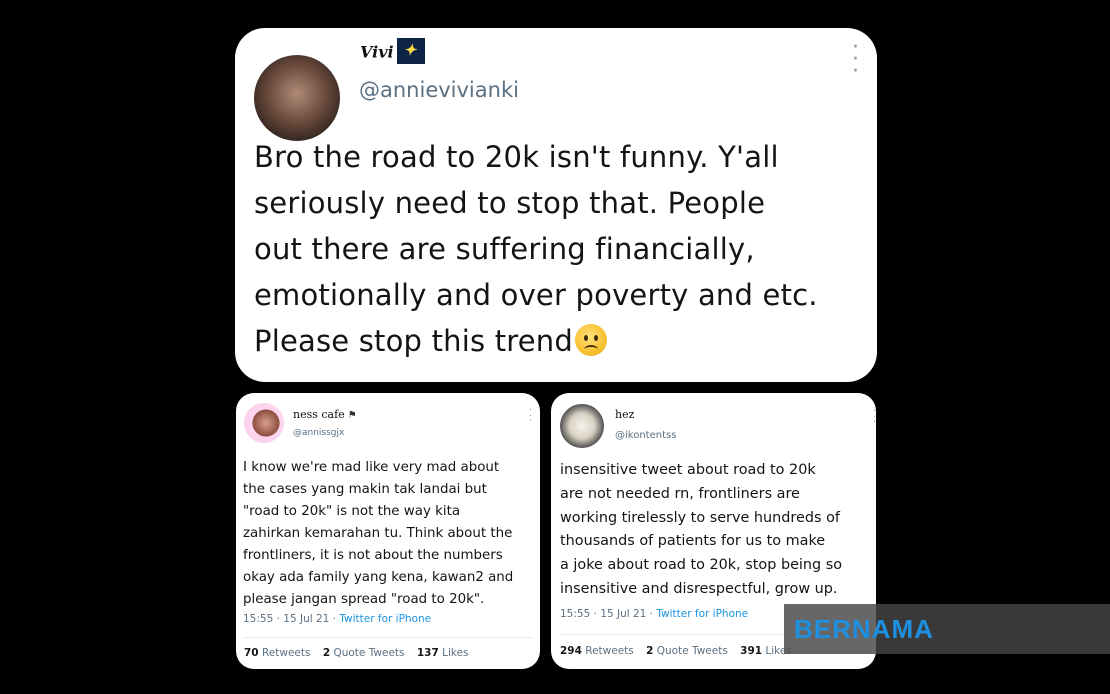 This screenshot has height=694, width=1110. Describe the element at coordinates (947, 629) in the screenshot. I see `bernama-watermark: BERNAMA` at that location.